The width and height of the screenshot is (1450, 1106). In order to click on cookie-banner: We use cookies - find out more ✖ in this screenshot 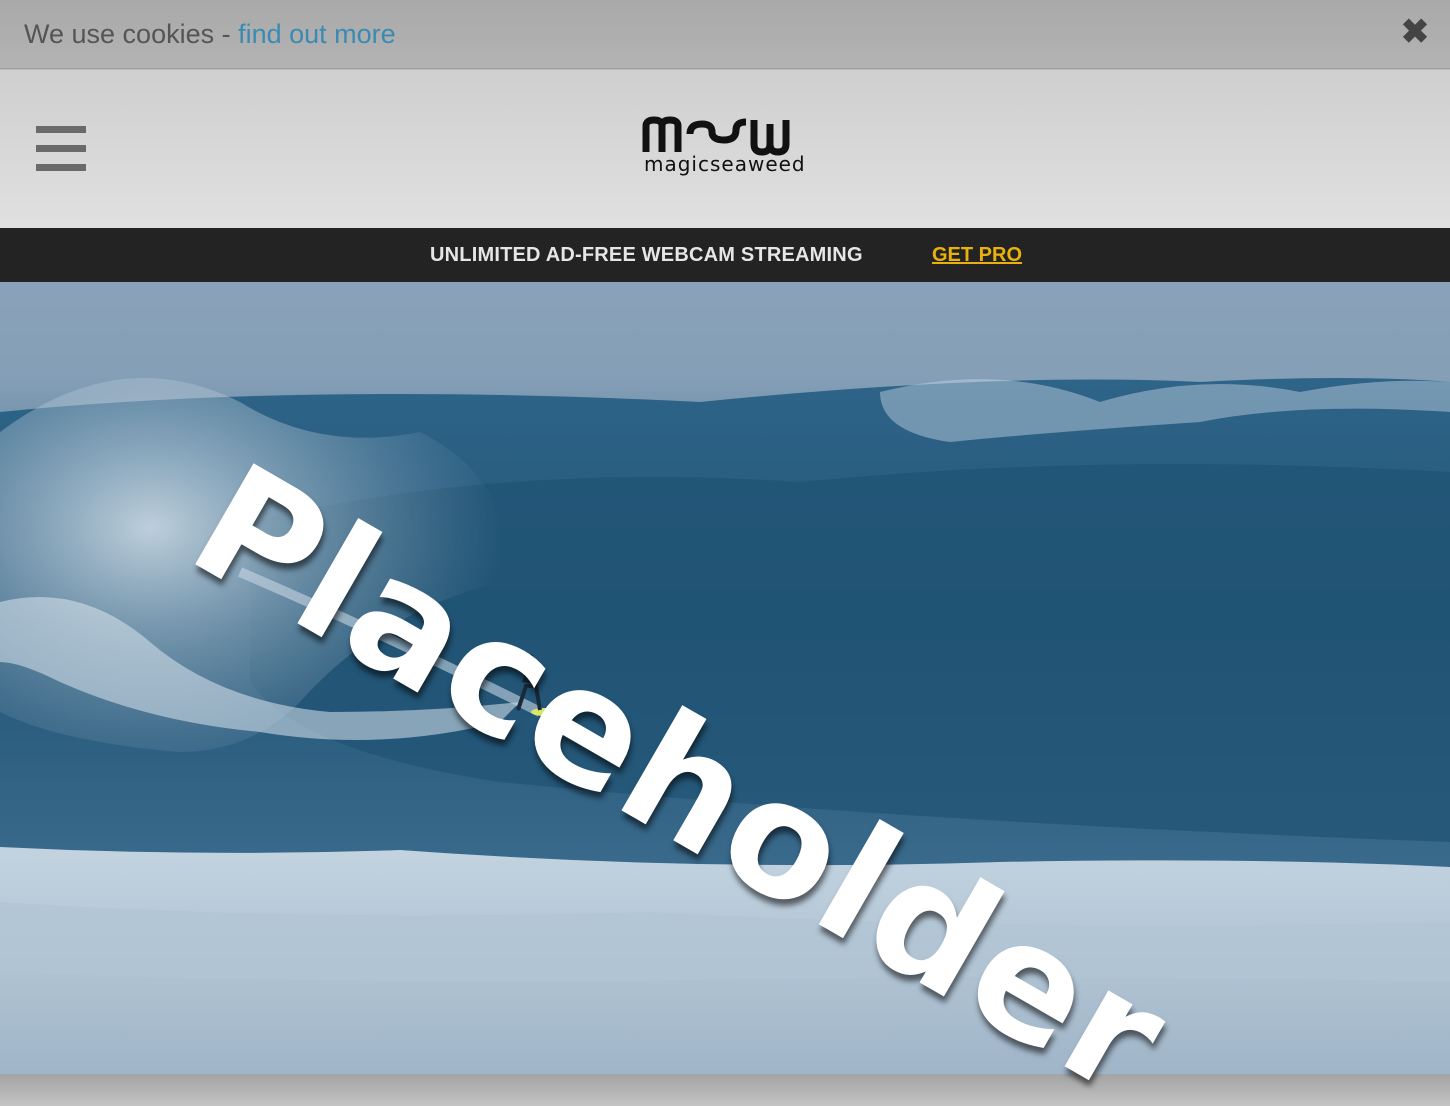, I will do `click(725, 34)`.